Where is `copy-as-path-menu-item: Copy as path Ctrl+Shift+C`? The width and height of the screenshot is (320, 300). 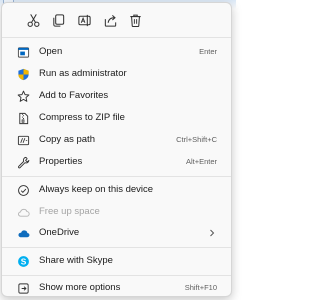 copy-as-path-menu-item: Copy as path Ctrl+Shift+C is located at coordinates (116, 140).